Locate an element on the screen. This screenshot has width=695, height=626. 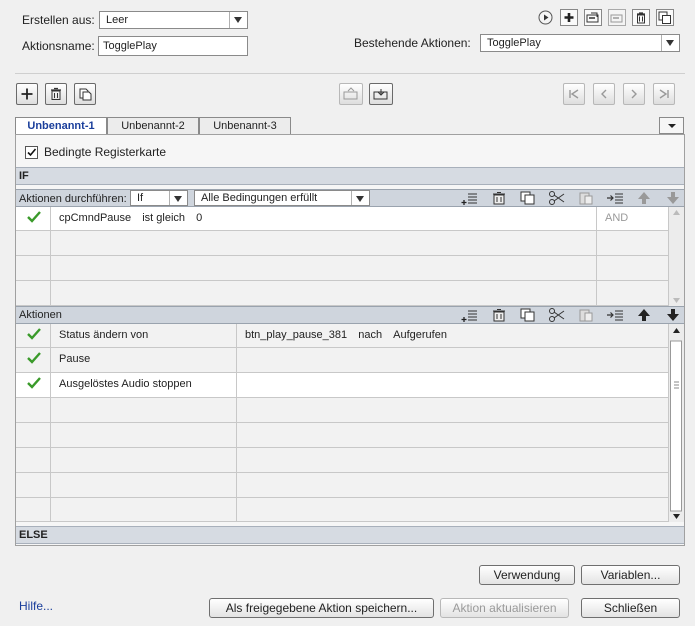
move-up-tab-button is located at coordinates (351, 94).